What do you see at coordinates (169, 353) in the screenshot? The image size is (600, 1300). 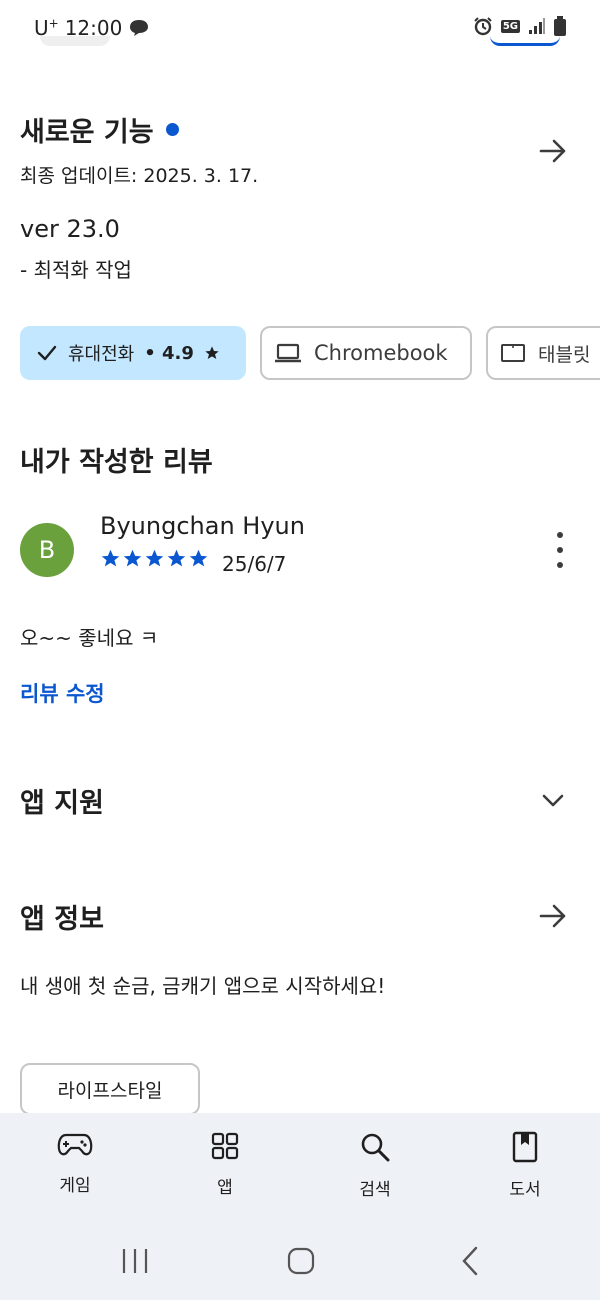 I see `chip-phone-rating: • 4.9` at bounding box center [169, 353].